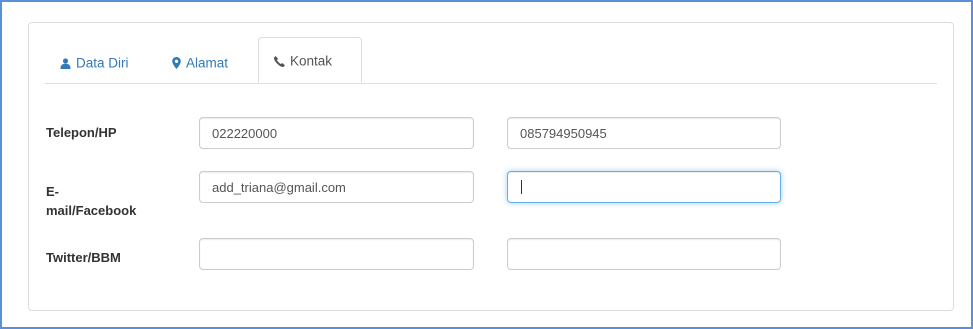 The height and width of the screenshot is (329, 973). What do you see at coordinates (52, 191) in the screenshot?
I see `email-facebook-label-line1: E-` at bounding box center [52, 191].